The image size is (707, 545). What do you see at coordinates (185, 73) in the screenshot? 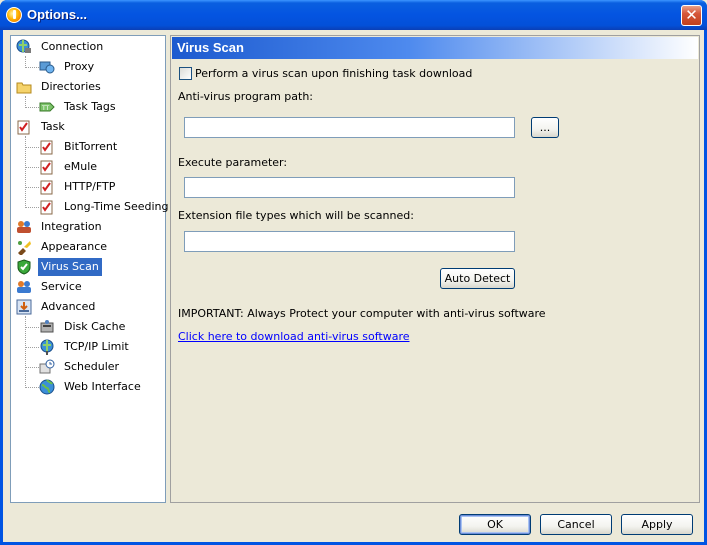
I see `scan-after-download-checkbox` at bounding box center [185, 73].